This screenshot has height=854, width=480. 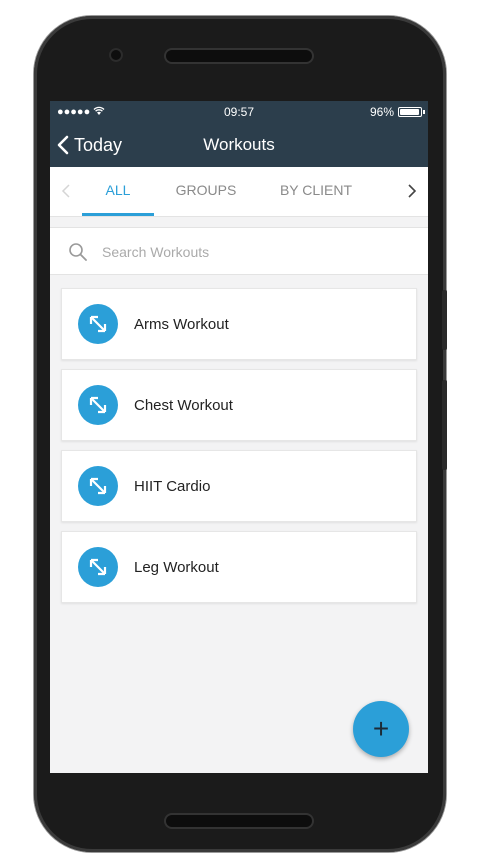 What do you see at coordinates (252, 252) in the screenshot?
I see `search-input` at bounding box center [252, 252].